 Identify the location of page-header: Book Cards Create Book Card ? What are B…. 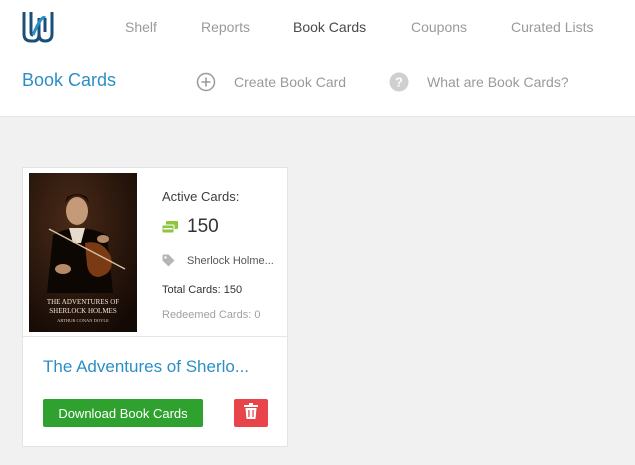
(317, 86).